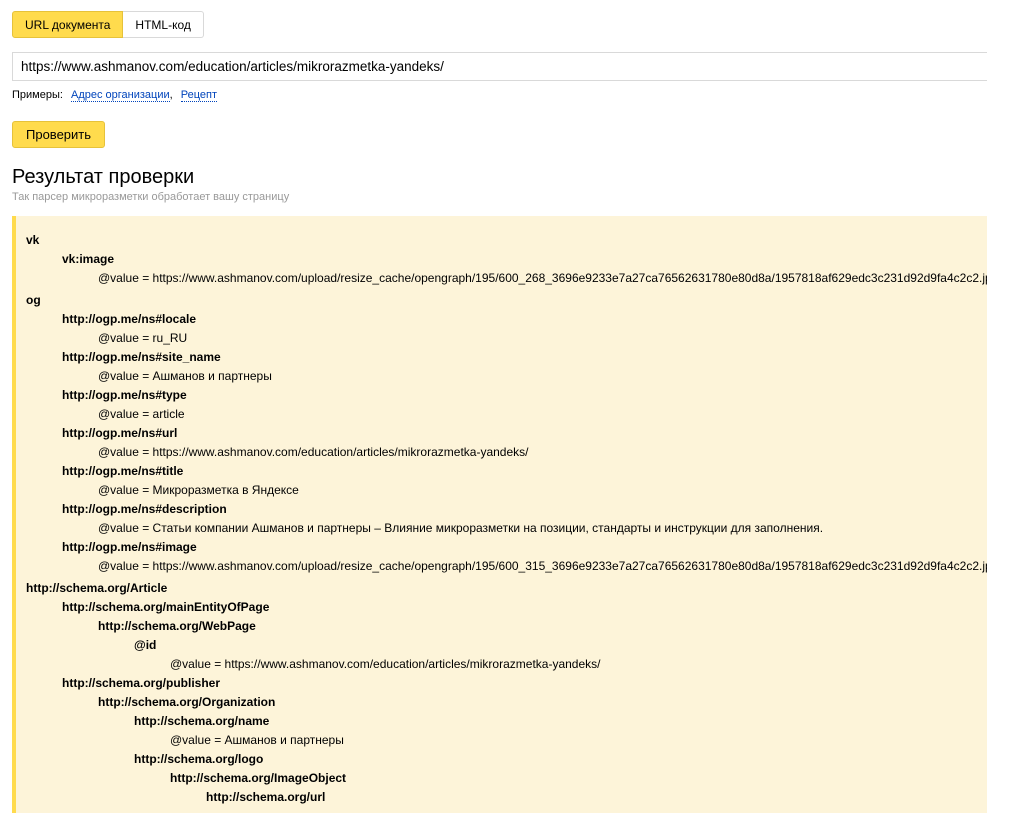  I want to click on result-key: http://schema.org/WebPage, so click(177, 626).